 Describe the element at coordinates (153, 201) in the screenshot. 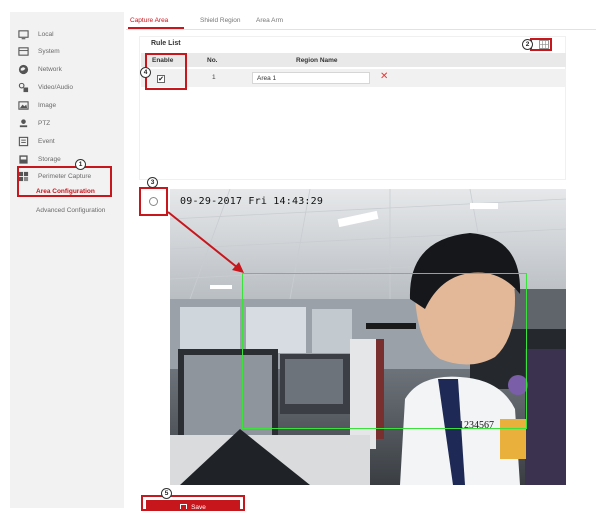

I see `callout-3-box` at that location.